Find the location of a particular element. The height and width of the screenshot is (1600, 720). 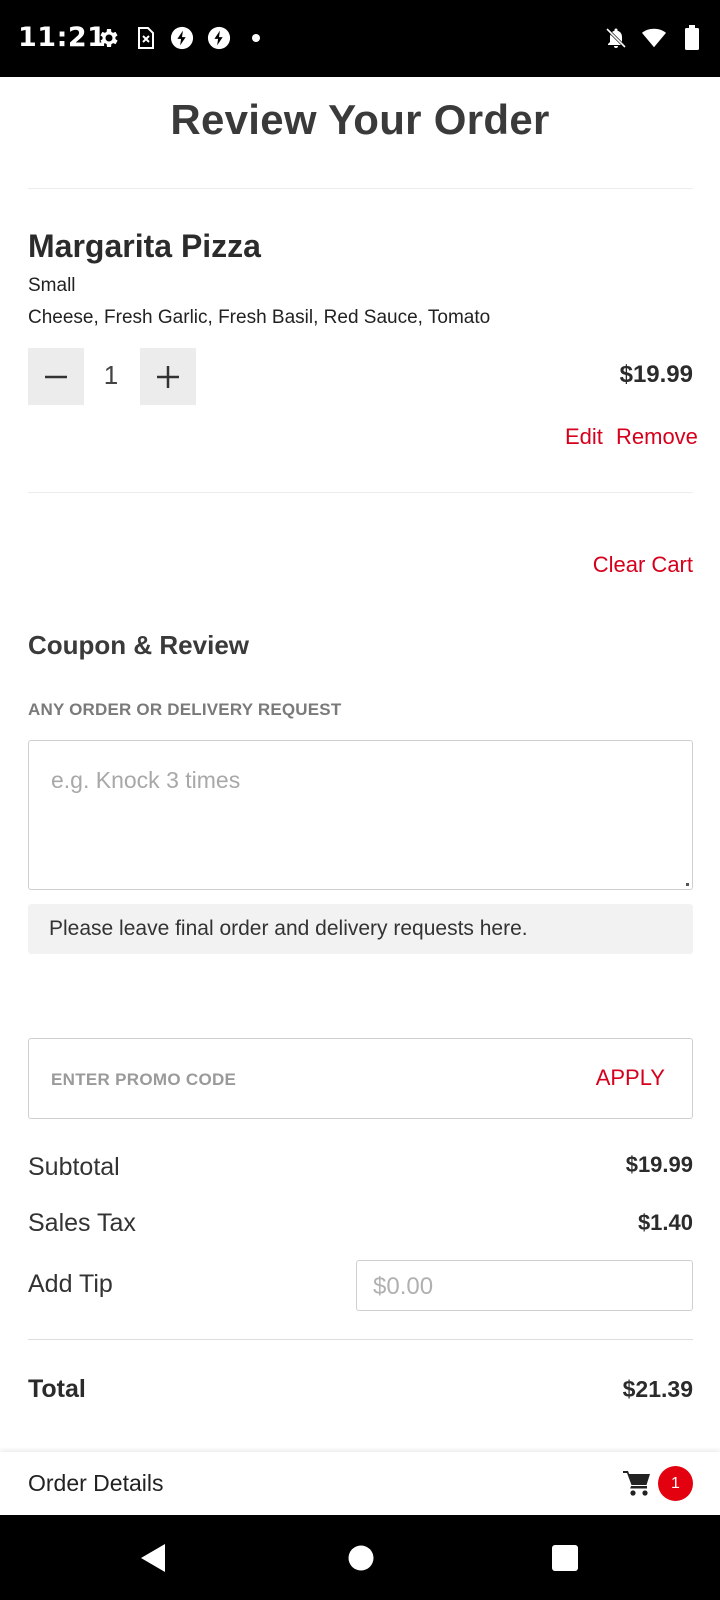

back-triangle-icon is located at coordinates (153, 1558).